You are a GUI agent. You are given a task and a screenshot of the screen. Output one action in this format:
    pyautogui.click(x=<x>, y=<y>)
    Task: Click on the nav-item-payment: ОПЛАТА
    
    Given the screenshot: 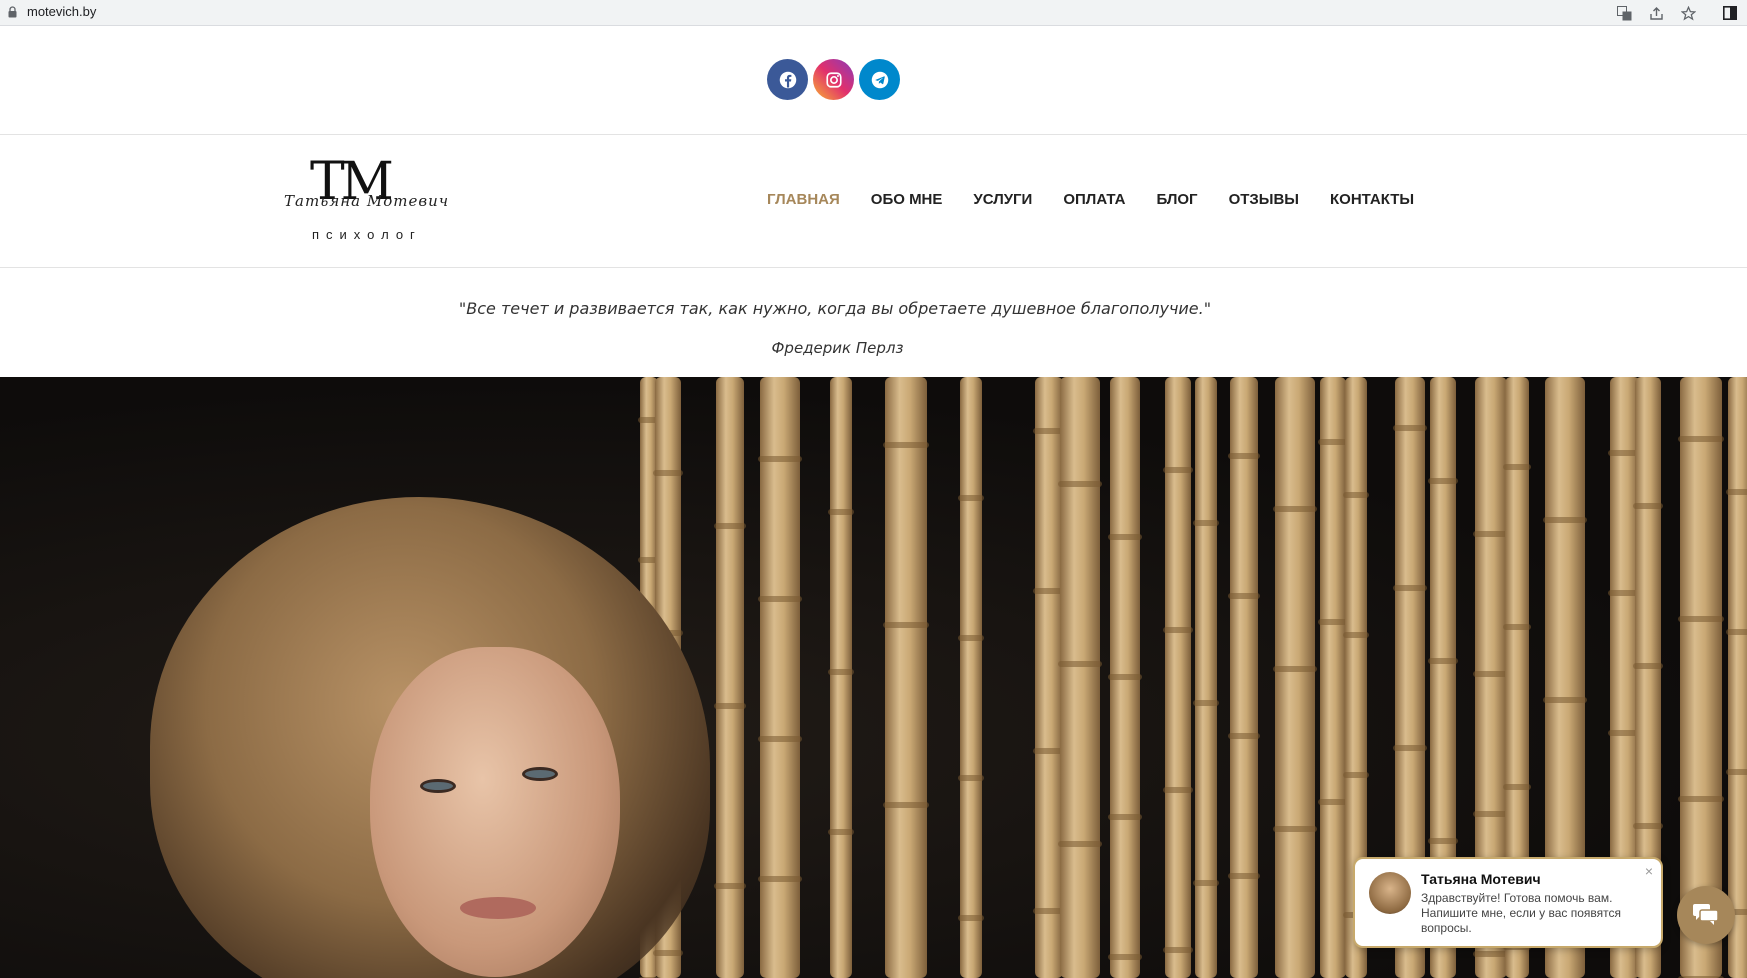 What is the action you would take?
    pyautogui.click(x=1094, y=199)
    